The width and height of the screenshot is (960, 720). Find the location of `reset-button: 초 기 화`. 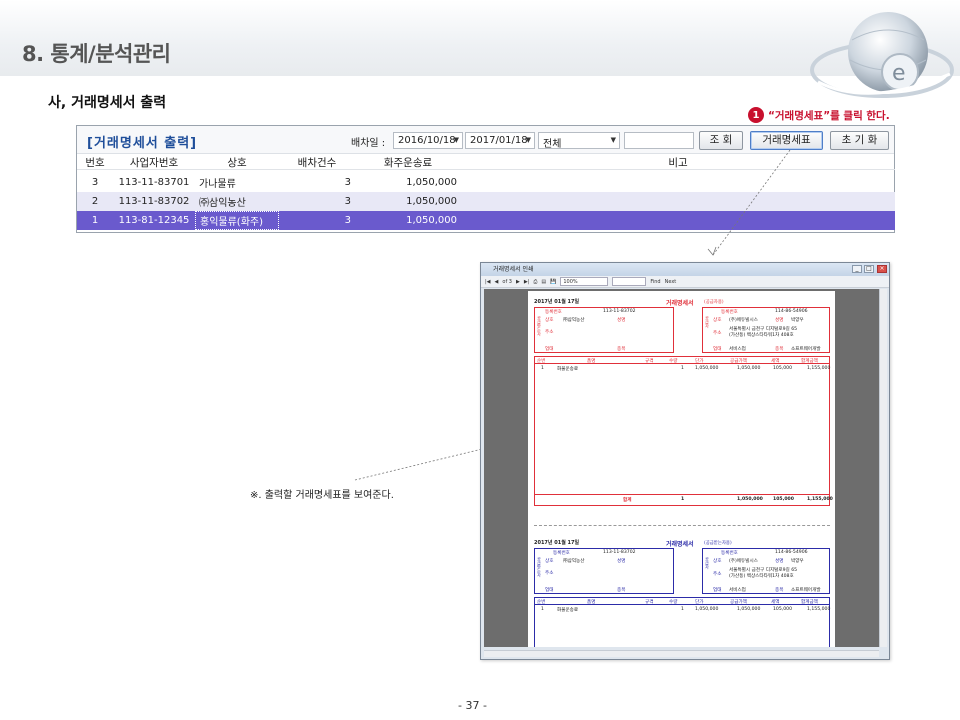

reset-button: 초 기 화 is located at coordinates (859, 140).